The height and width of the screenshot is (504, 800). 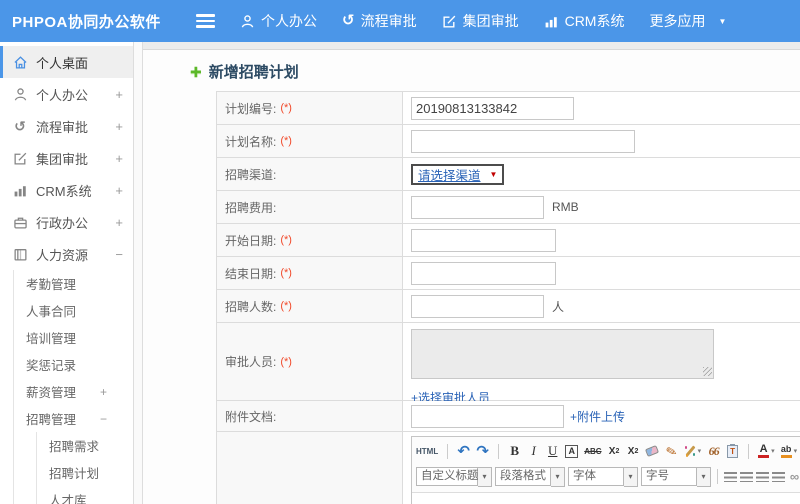 What do you see at coordinates (606, 498) in the screenshot?
I see `editor-content-area` at bounding box center [606, 498].